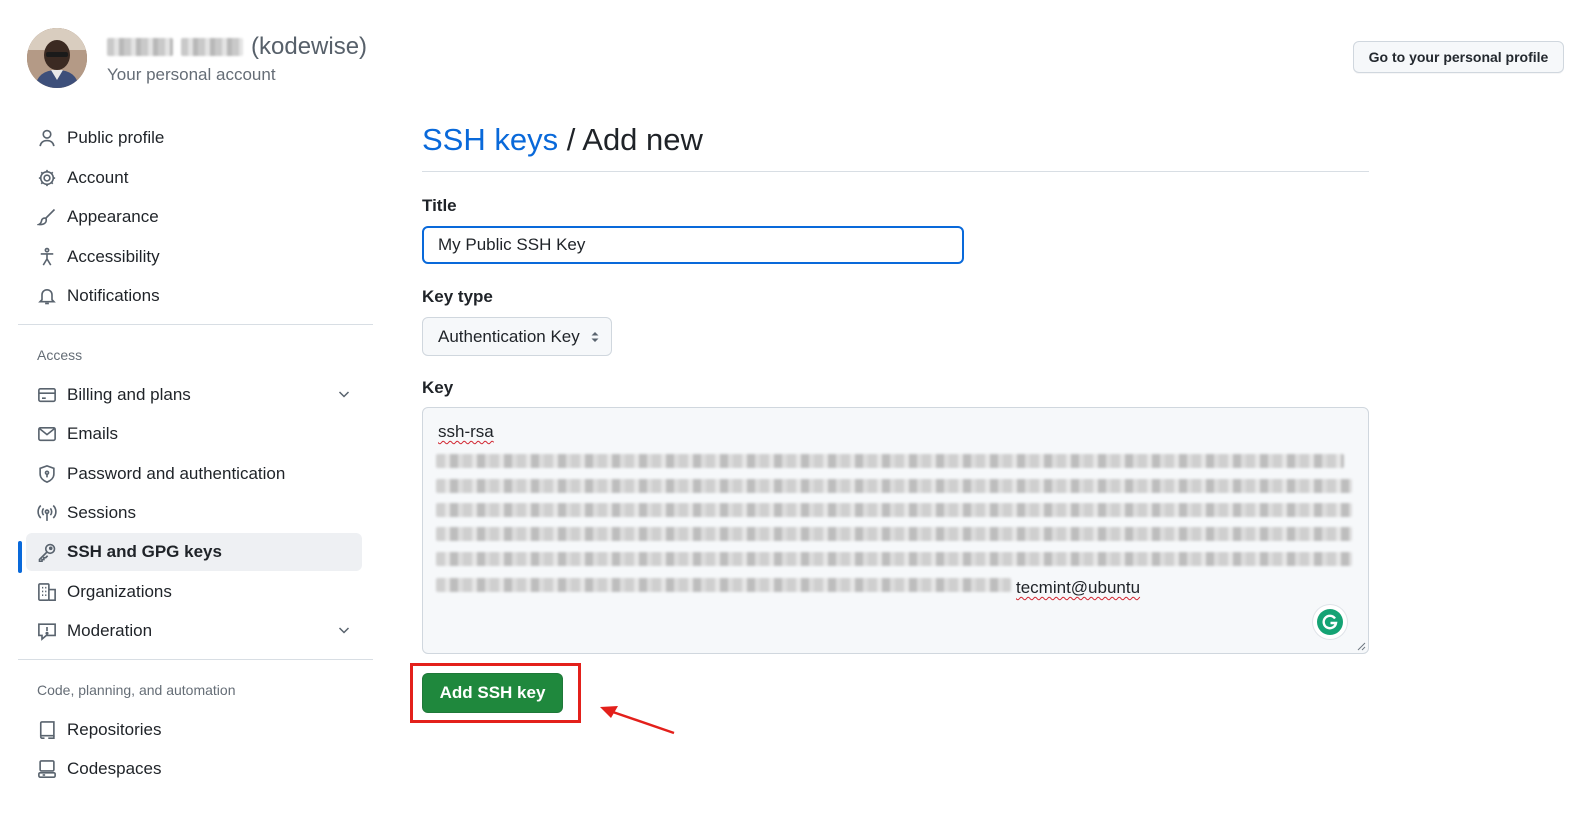 This screenshot has height=813, width=1590. Describe the element at coordinates (47, 552) in the screenshot. I see `key-icon` at that location.